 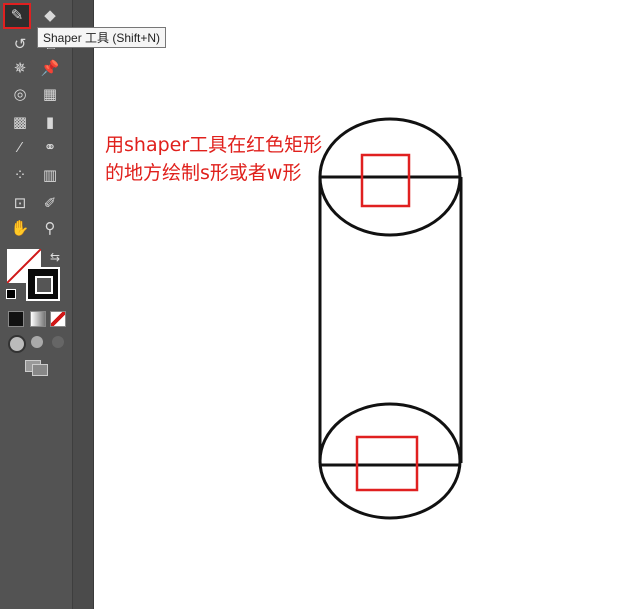 What do you see at coordinates (214, 145) in the screenshot?
I see `annotation-line-1: 用shaper工具在红色矩形` at bounding box center [214, 145].